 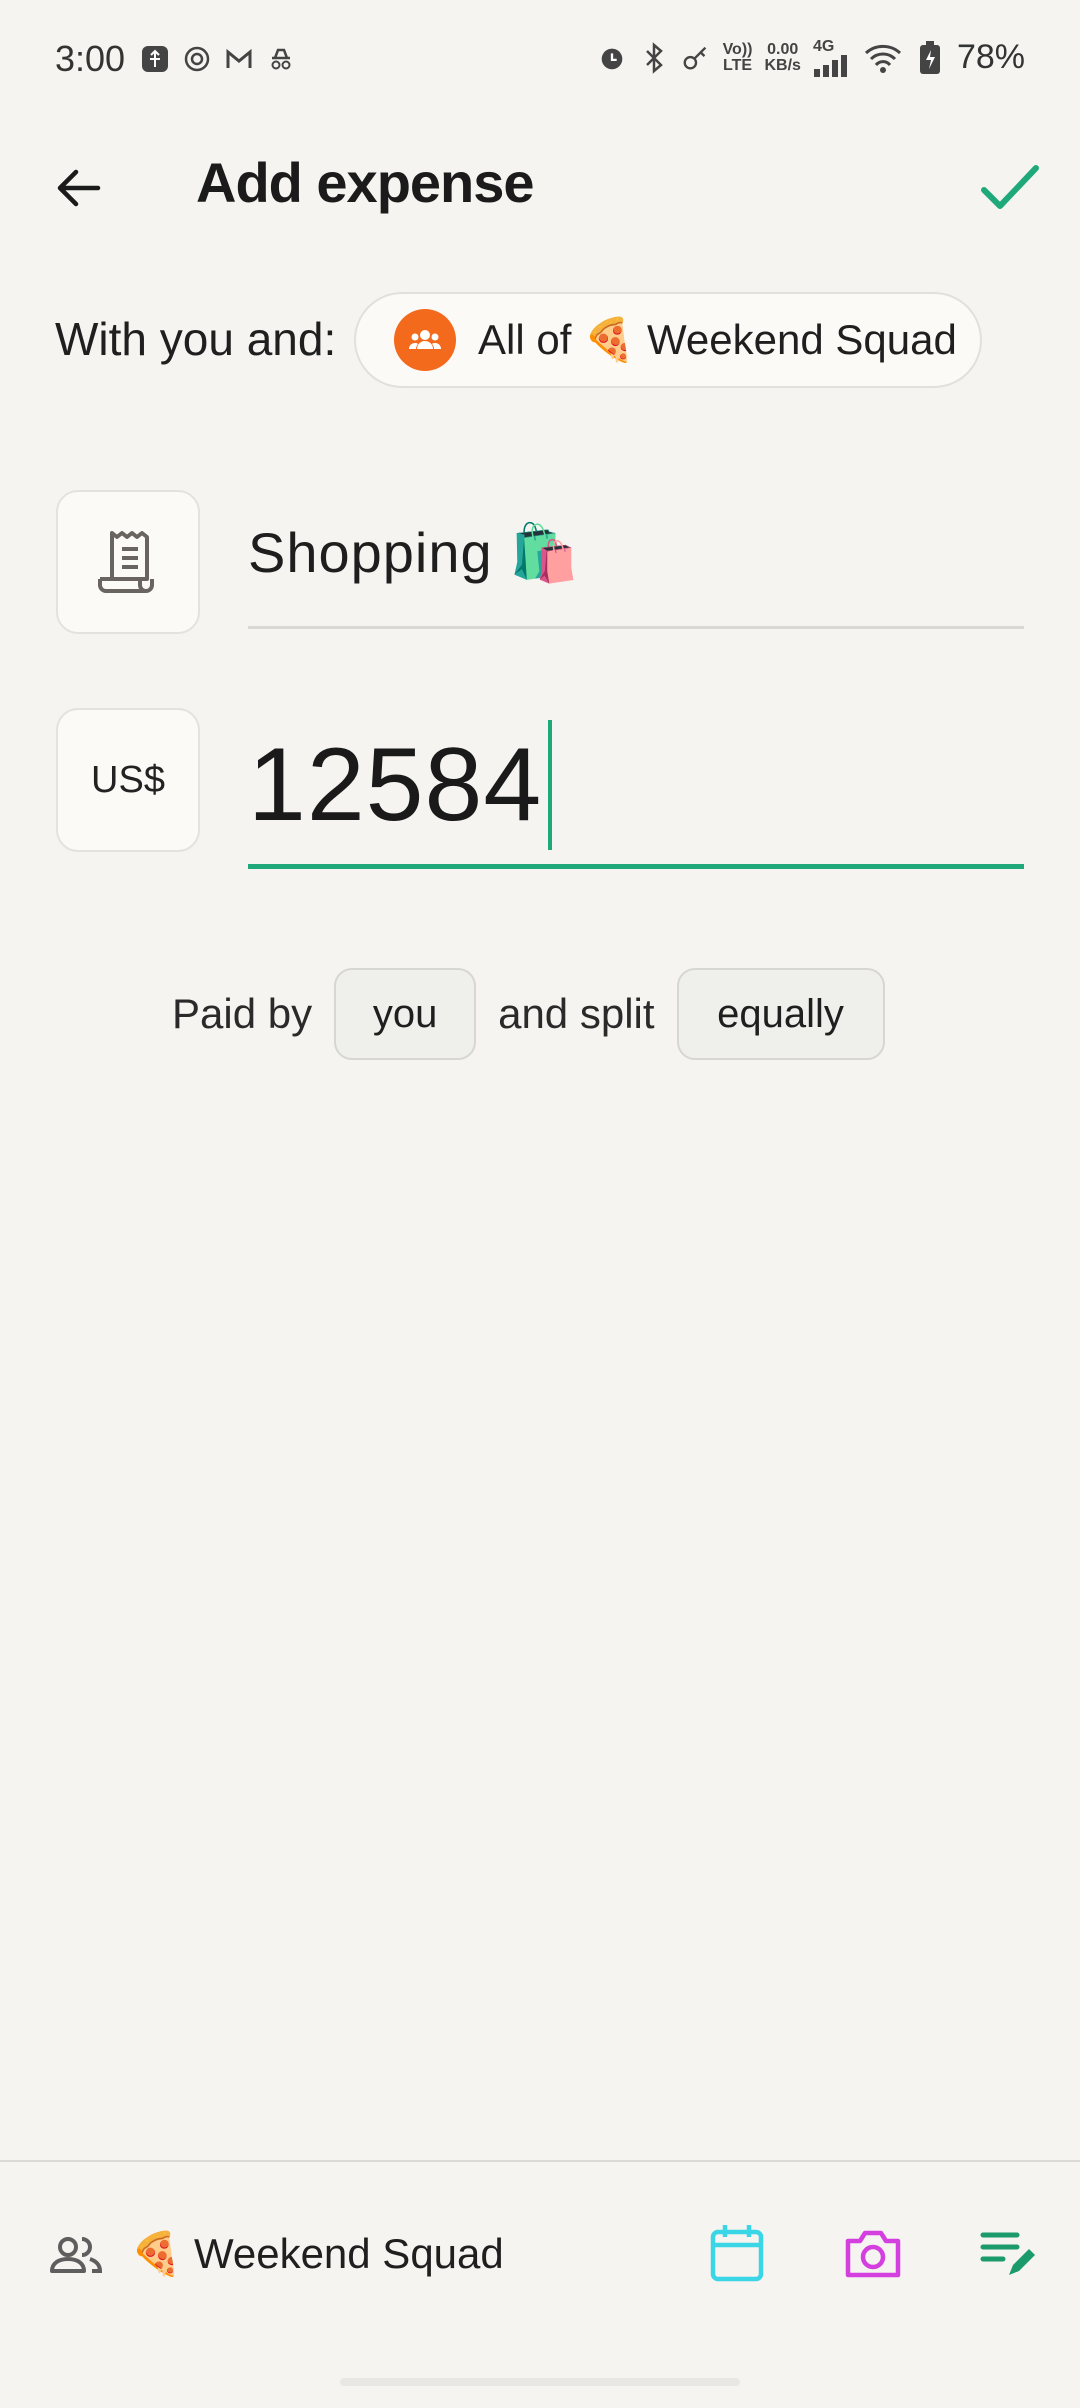 I want to click on category-button, so click(x=128, y=562).